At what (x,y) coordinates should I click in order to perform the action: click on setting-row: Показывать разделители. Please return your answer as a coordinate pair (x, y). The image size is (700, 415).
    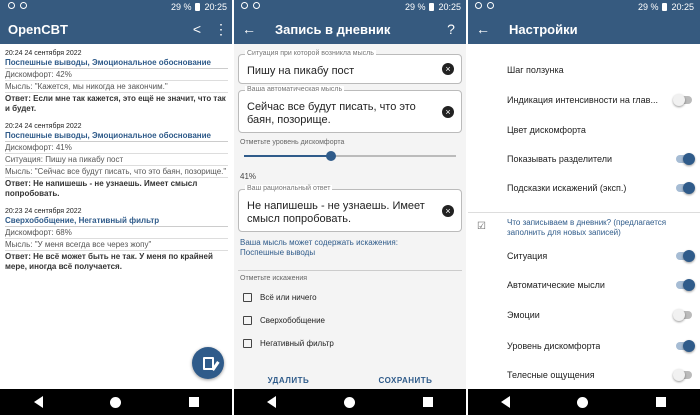
    Looking at the image, I should click on (601, 159).